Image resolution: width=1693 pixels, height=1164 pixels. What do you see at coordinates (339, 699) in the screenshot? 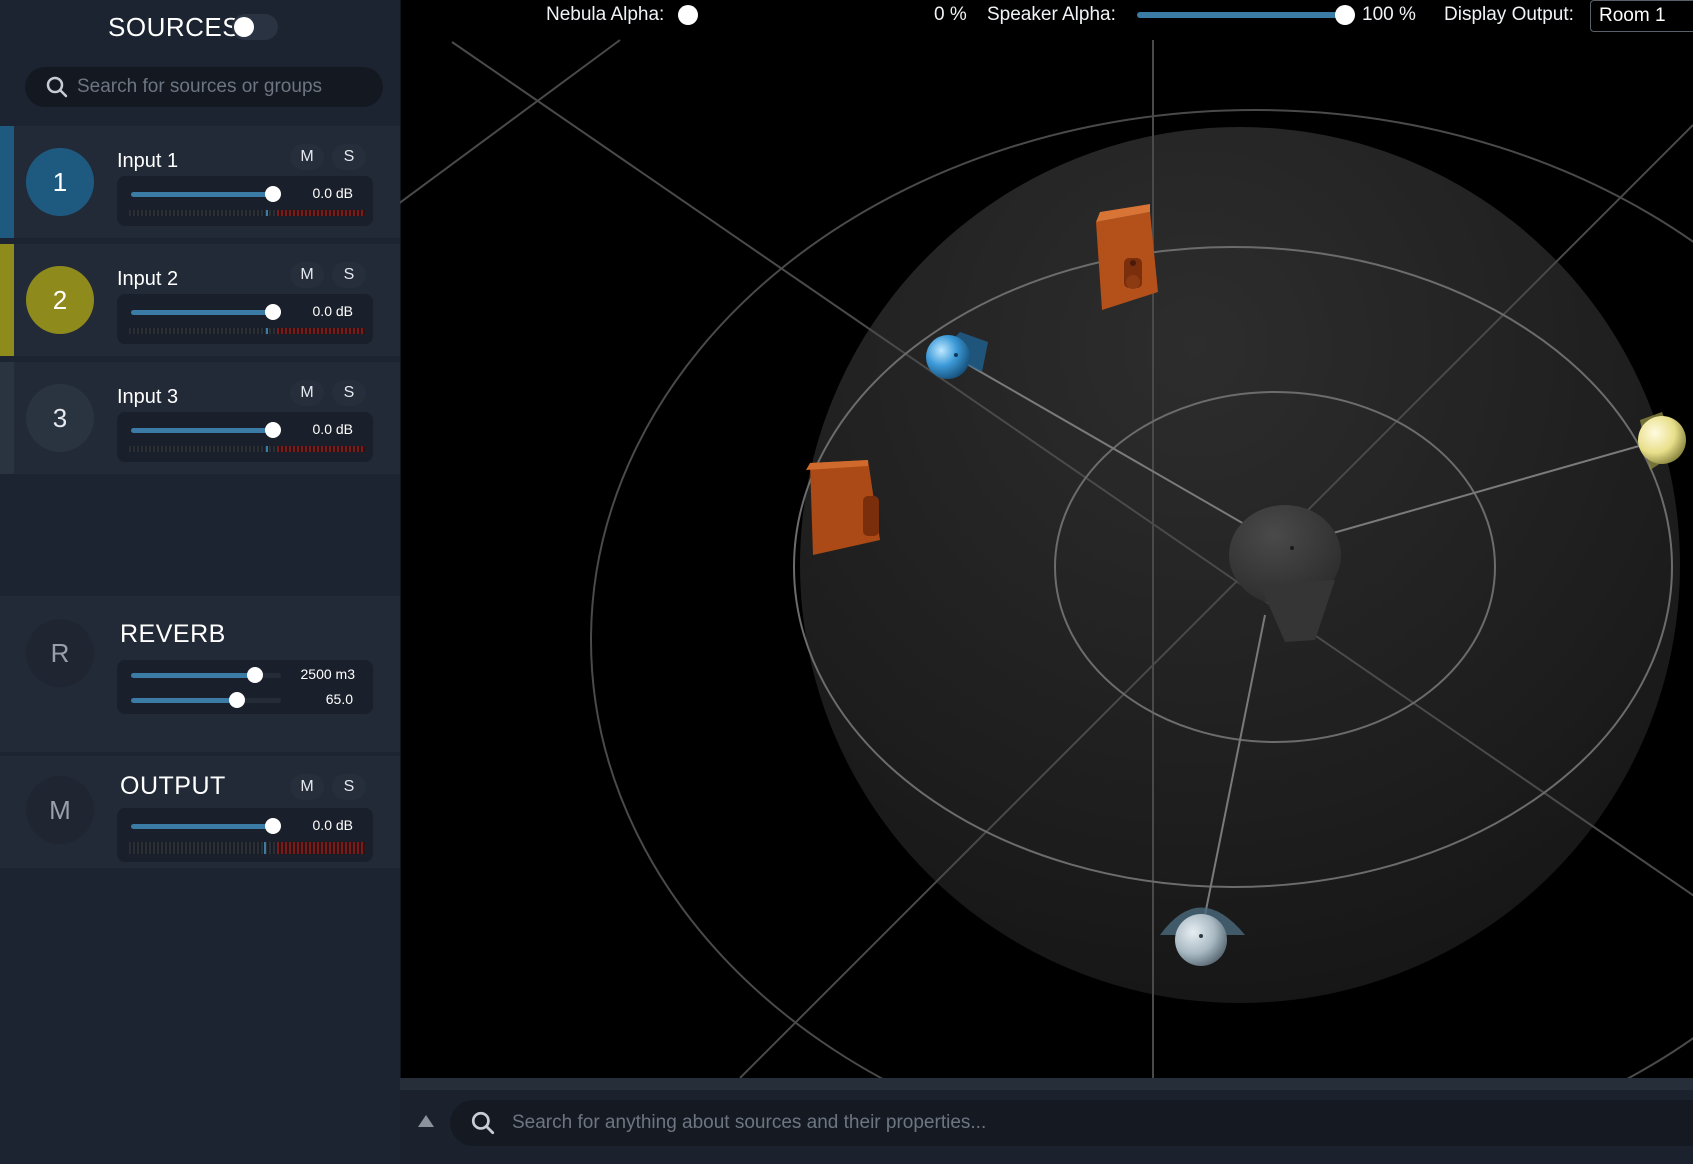
I see `reverb-value: 65.0` at bounding box center [339, 699].